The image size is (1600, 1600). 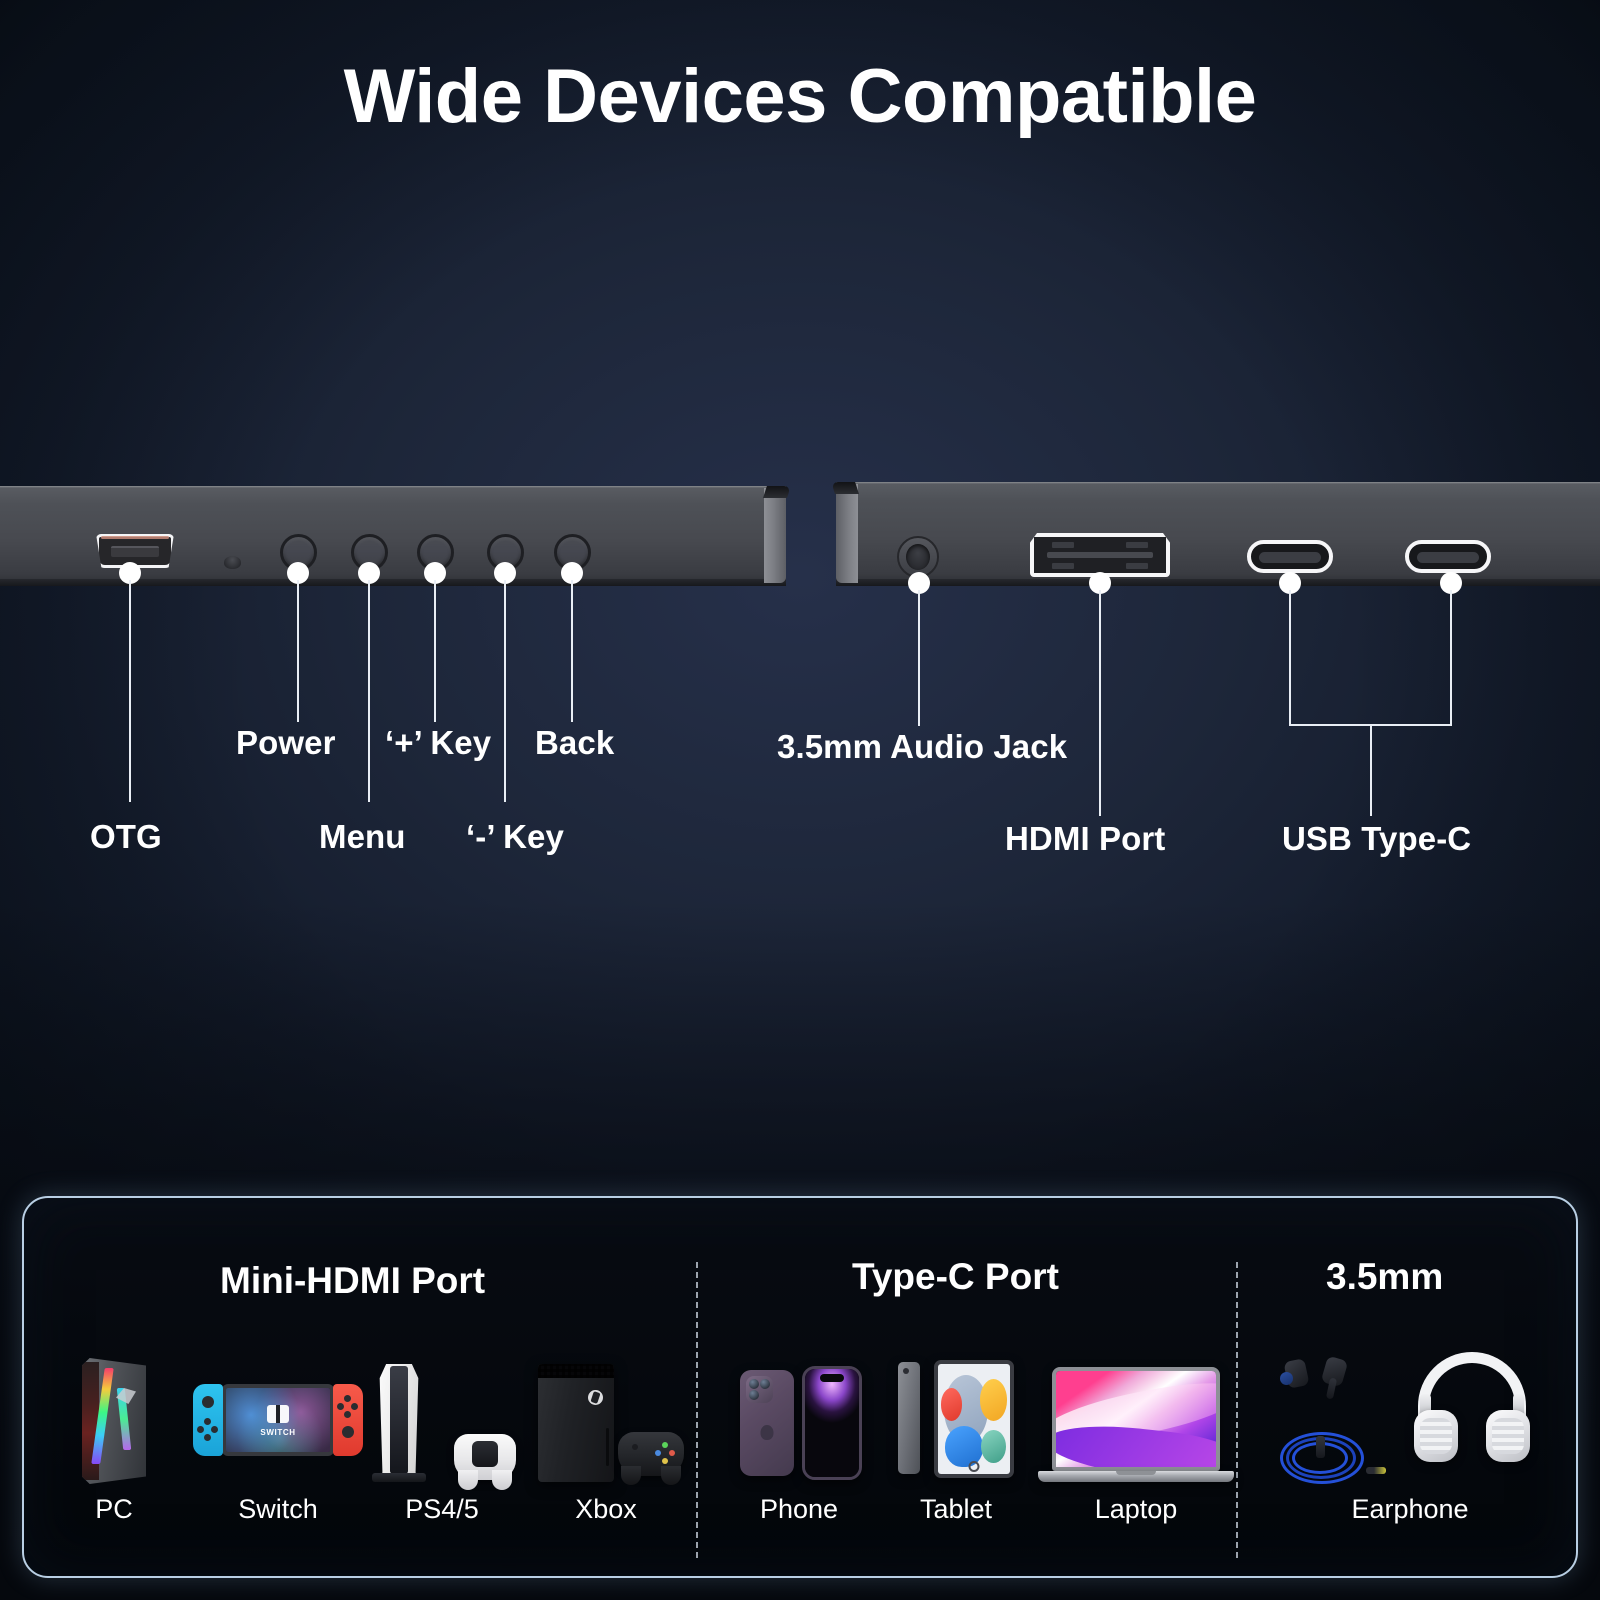 What do you see at coordinates (777, 492) in the screenshot?
I see `monitor-left-bevel-cap` at bounding box center [777, 492].